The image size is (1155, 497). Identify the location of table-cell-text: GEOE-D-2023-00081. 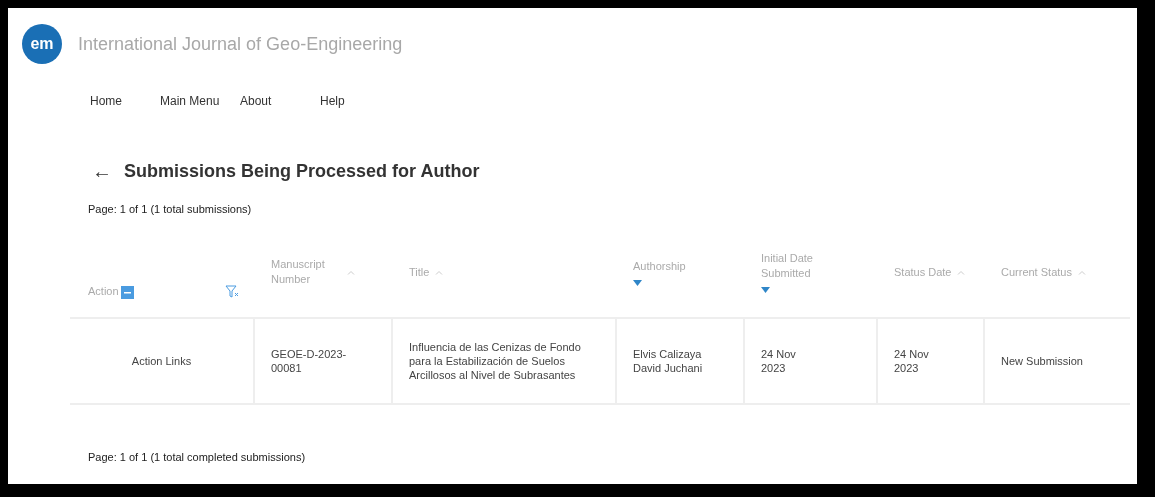
(309, 361).